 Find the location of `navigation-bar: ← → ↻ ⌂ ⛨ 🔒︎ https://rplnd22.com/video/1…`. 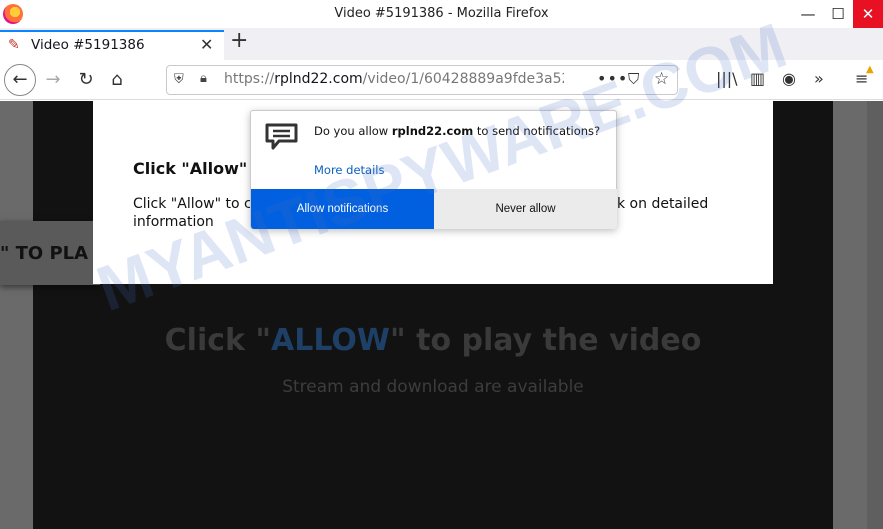

navigation-bar: ← → ↻ ⌂ ⛨ 🔒︎ https://rplnd22.com/video/1… is located at coordinates (441, 80).